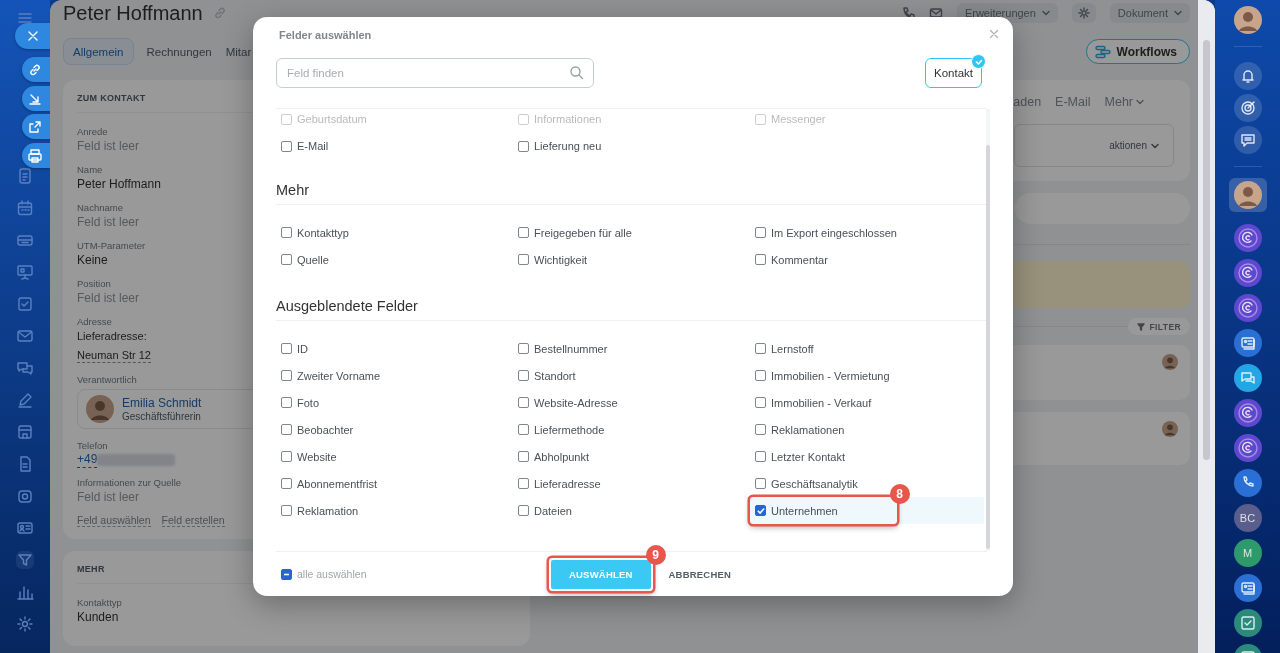  What do you see at coordinates (1027, 102) in the screenshot?
I see `activity-tab: aden` at bounding box center [1027, 102].